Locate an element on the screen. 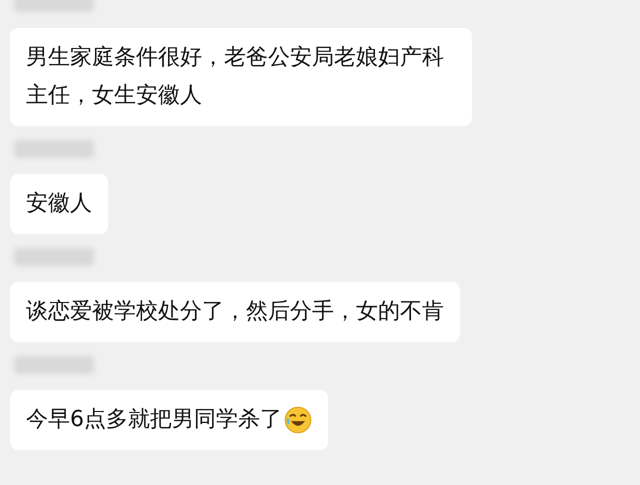 This screenshot has height=485, width=640. message-text: 安徽人 is located at coordinates (59, 204).